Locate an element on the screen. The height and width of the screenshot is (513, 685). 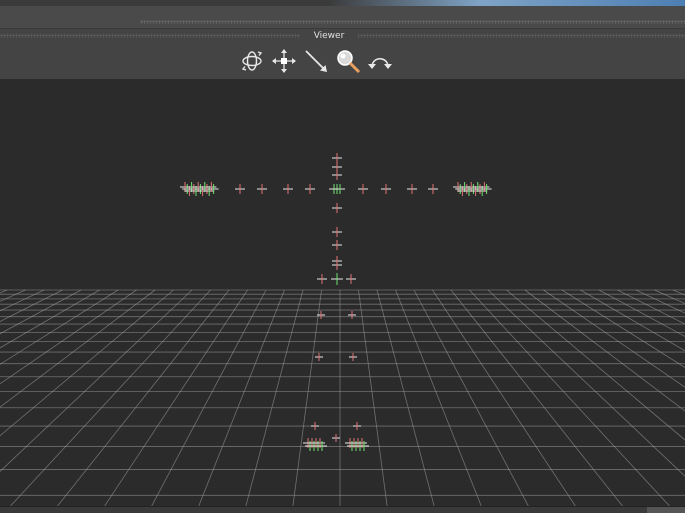
pan-button is located at coordinates (284, 61).